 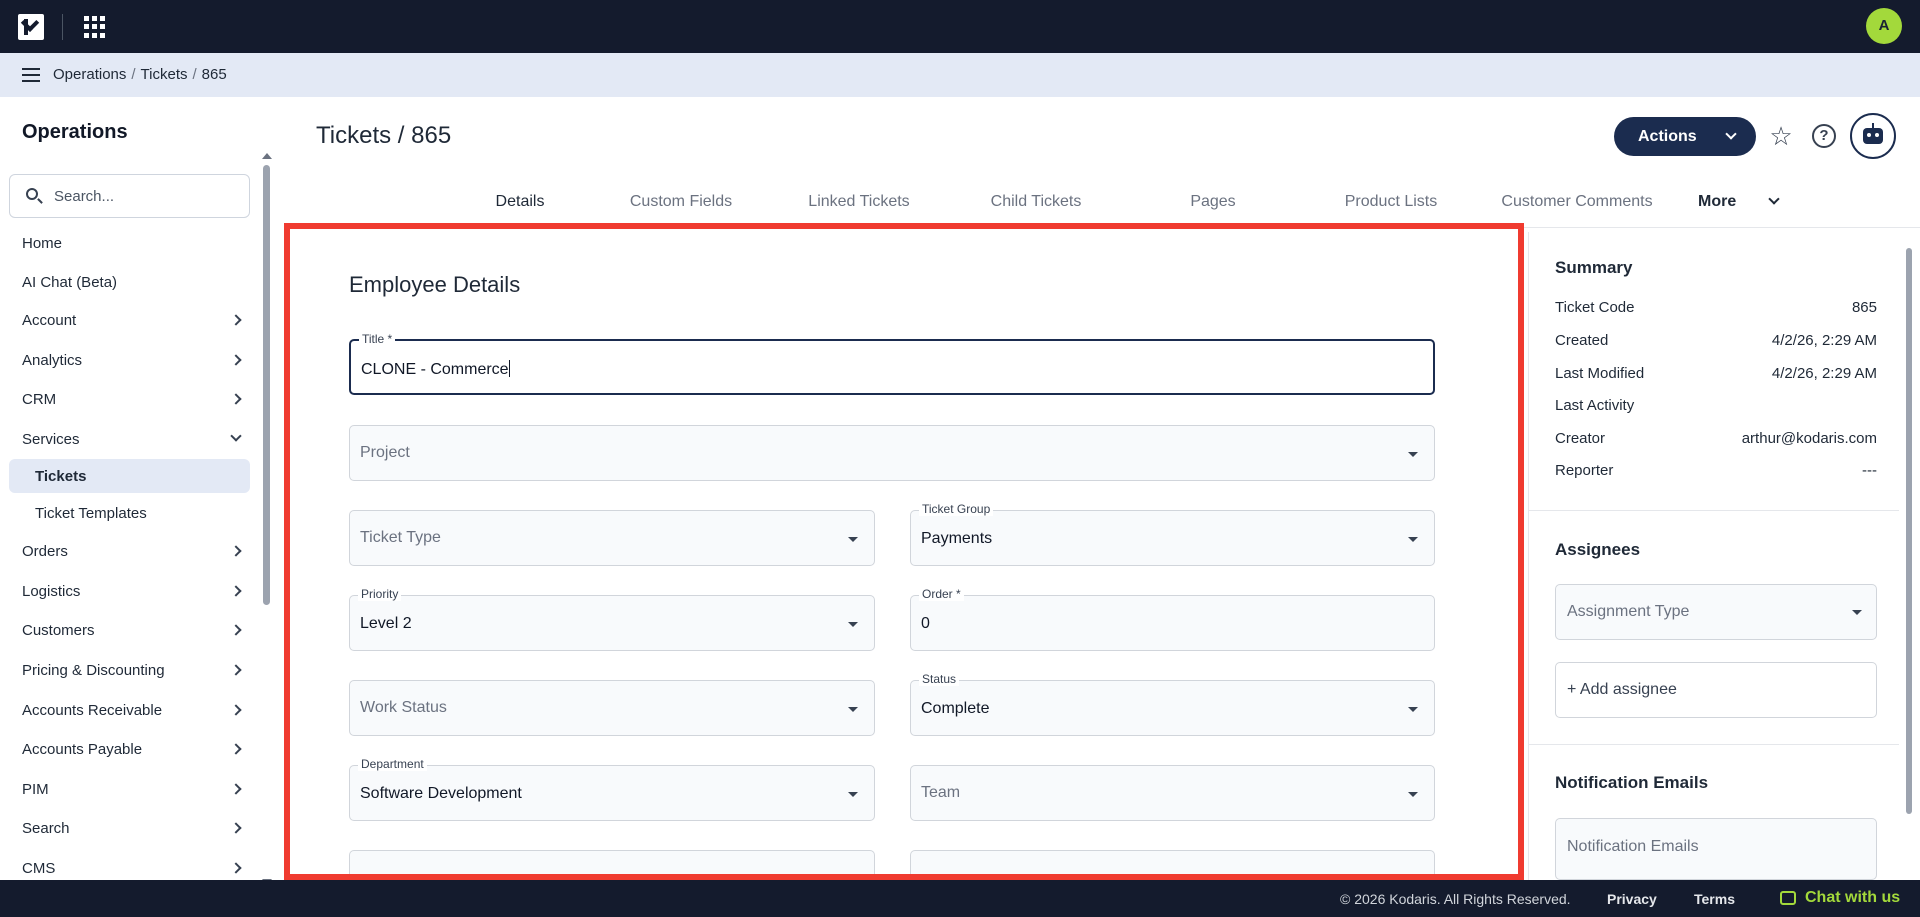 I want to click on department-value: Software Development, so click(x=441, y=793).